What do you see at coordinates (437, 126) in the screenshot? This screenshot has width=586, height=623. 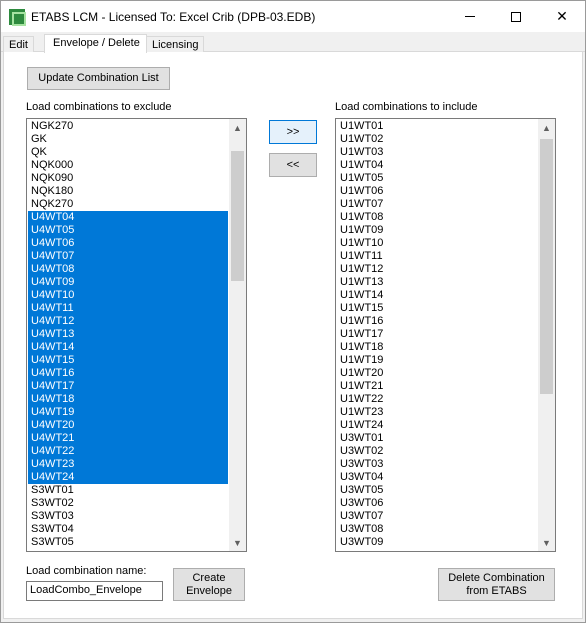 I see `list-item: U1WT01` at bounding box center [437, 126].